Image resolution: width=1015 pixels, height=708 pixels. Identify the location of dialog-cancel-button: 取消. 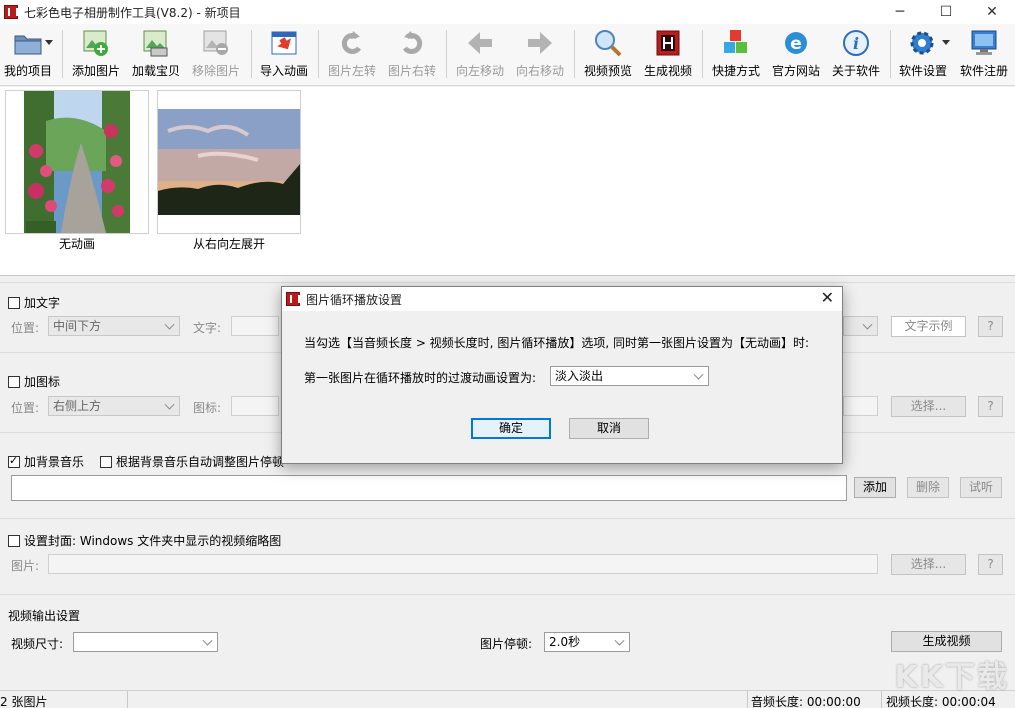
(609, 428).